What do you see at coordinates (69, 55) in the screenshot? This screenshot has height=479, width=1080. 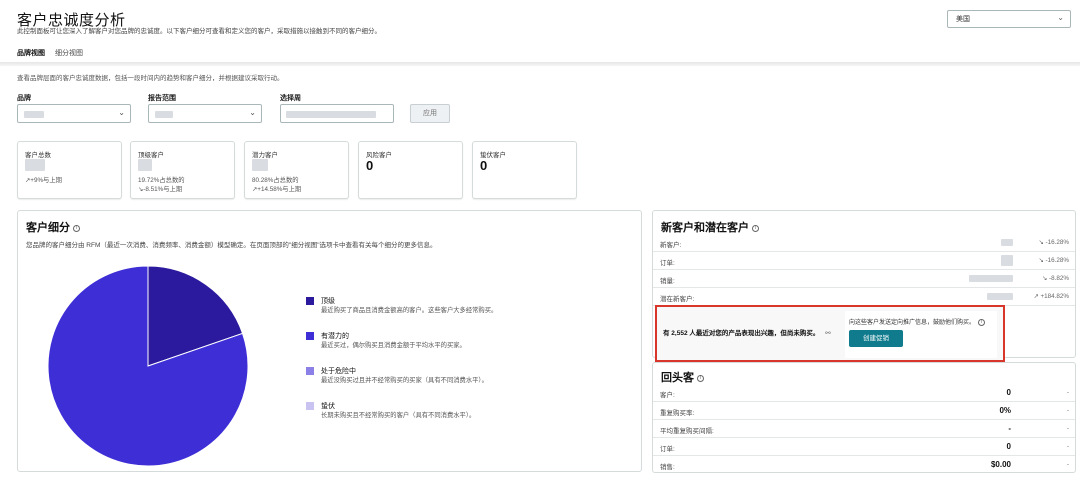 I see `tab-segment-view: 细分视图` at bounding box center [69, 55].